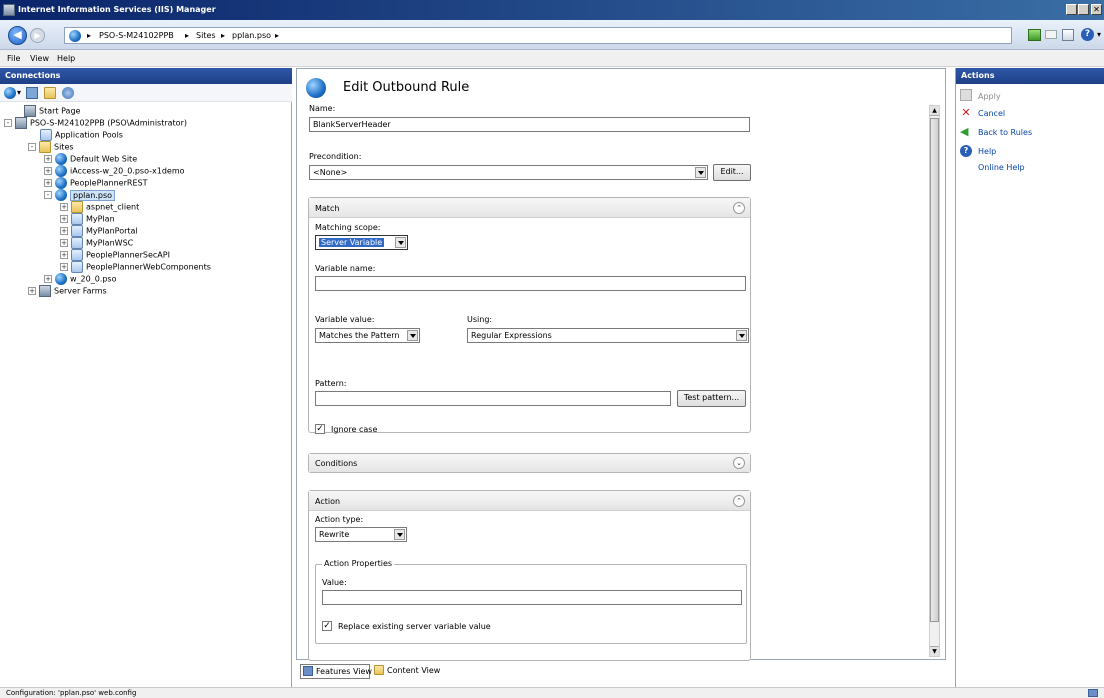 The image size is (1104, 698). What do you see at coordinates (67, 291) in the screenshot?
I see `tree-item-server-farms: + Server Farms` at bounding box center [67, 291].